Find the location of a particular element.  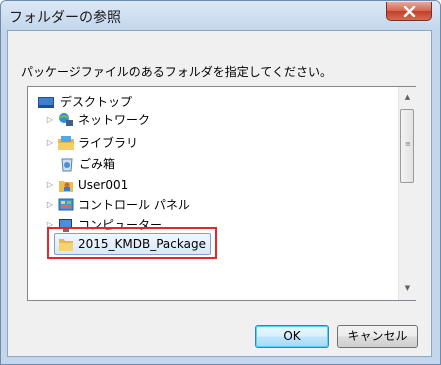

desktop-icon is located at coordinates (46, 102).